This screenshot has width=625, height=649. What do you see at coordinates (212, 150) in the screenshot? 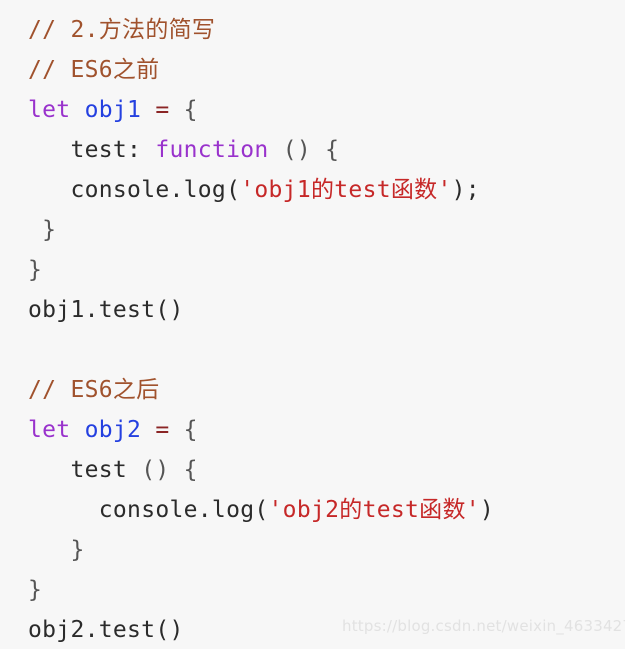
I see `code-token: function` at bounding box center [212, 150].